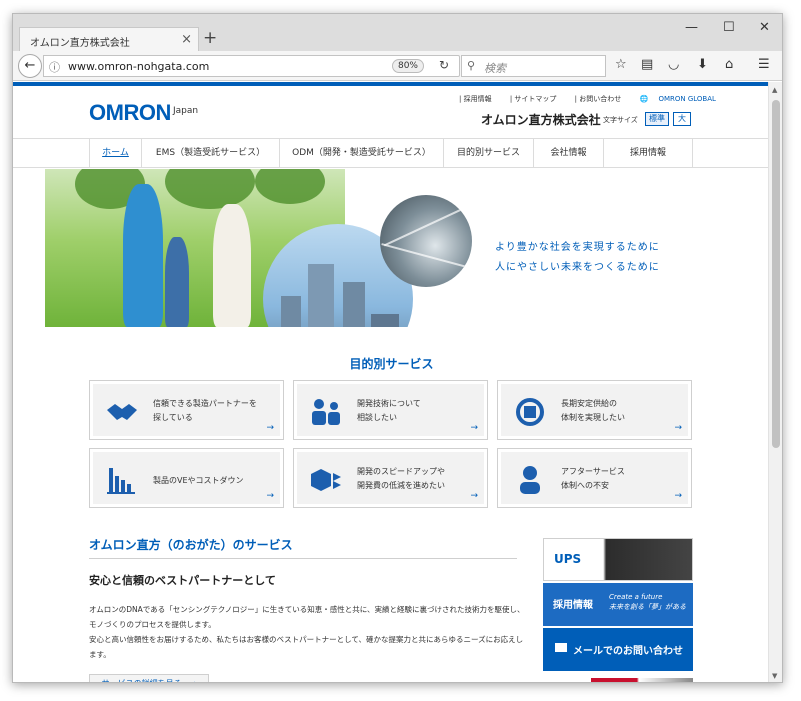 The width and height of the screenshot is (801, 701). I want to click on consultation-icon, so click(326, 412).